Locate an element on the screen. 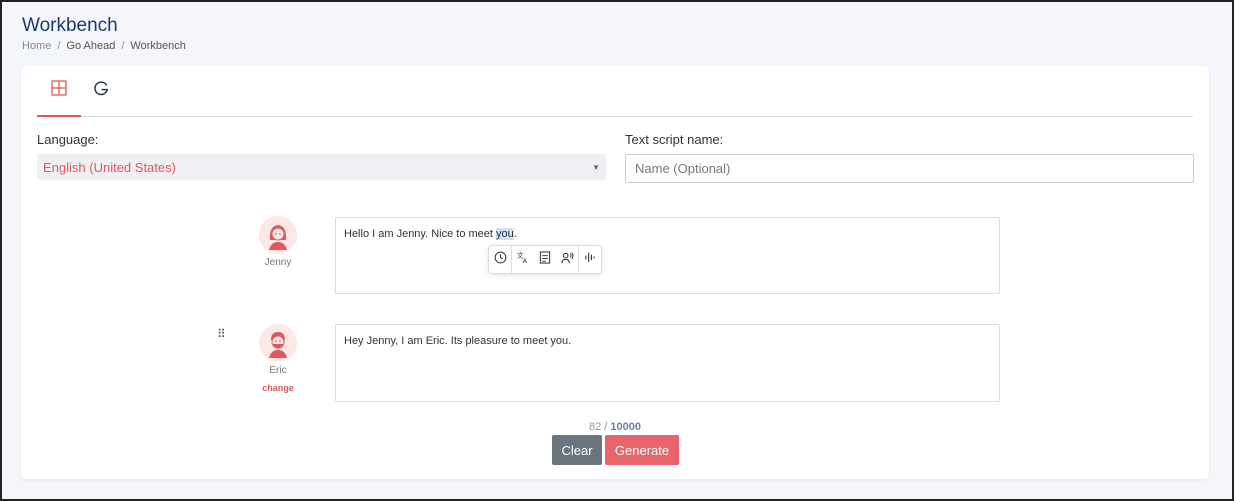  svg-text: A is located at coordinates (524, 260).